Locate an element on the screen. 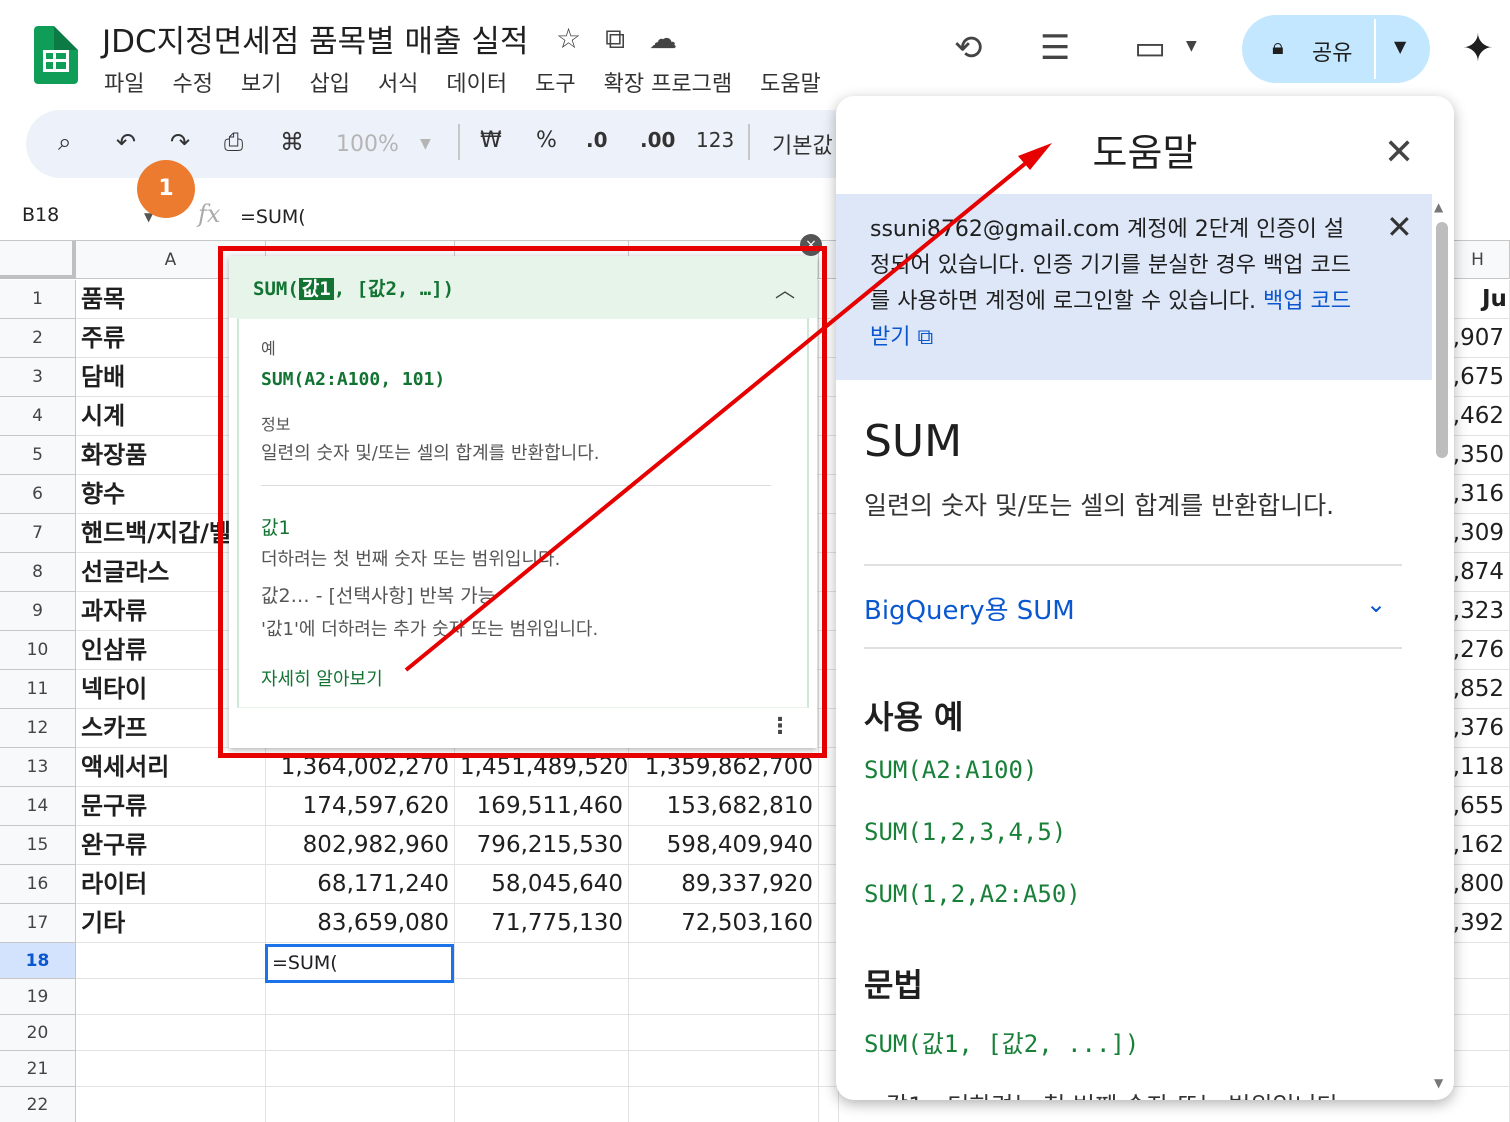 Image resolution: width=1510 pixels, height=1122 pixels. item-name-cell: 기타 is located at coordinates (171, 923).